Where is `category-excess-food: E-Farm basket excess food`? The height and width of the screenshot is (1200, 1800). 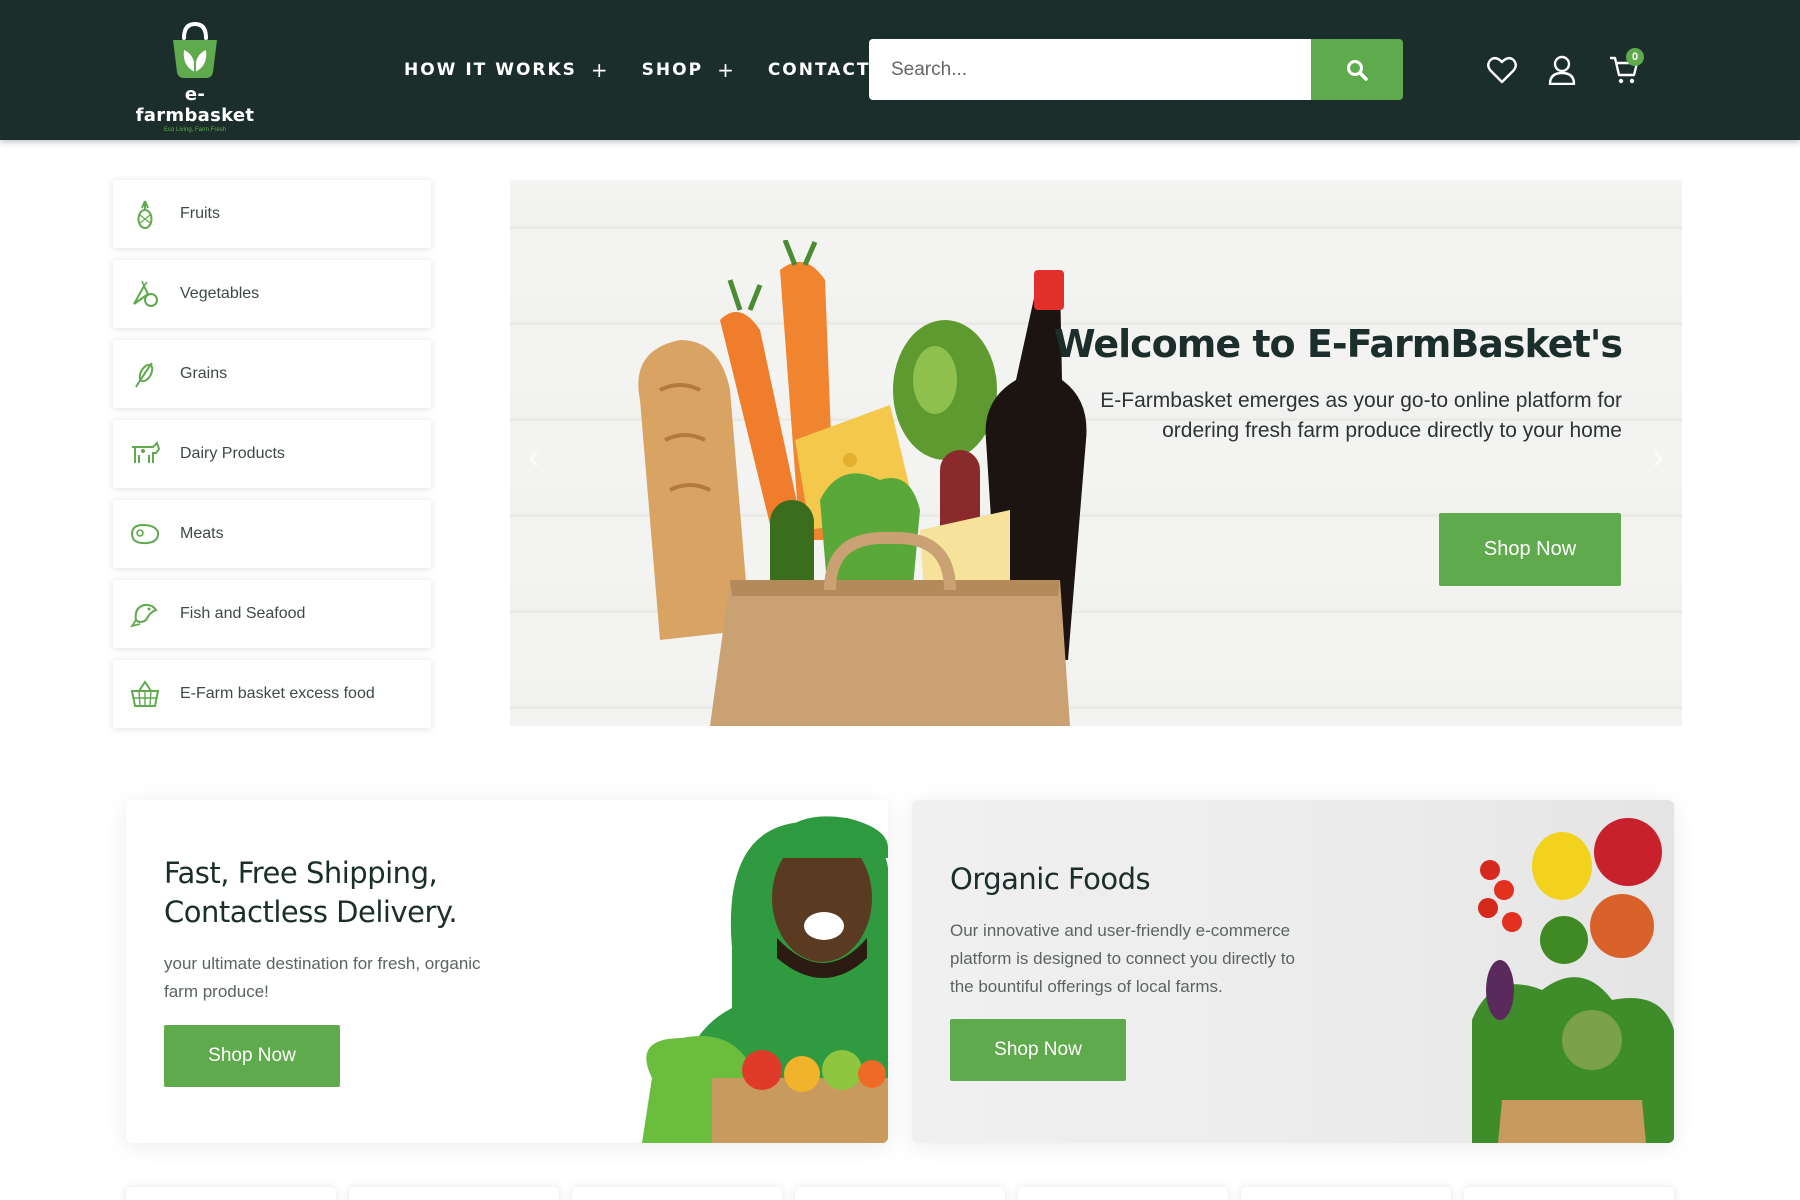
category-excess-food: E-Farm basket excess food is located at coordinates (272, 694).